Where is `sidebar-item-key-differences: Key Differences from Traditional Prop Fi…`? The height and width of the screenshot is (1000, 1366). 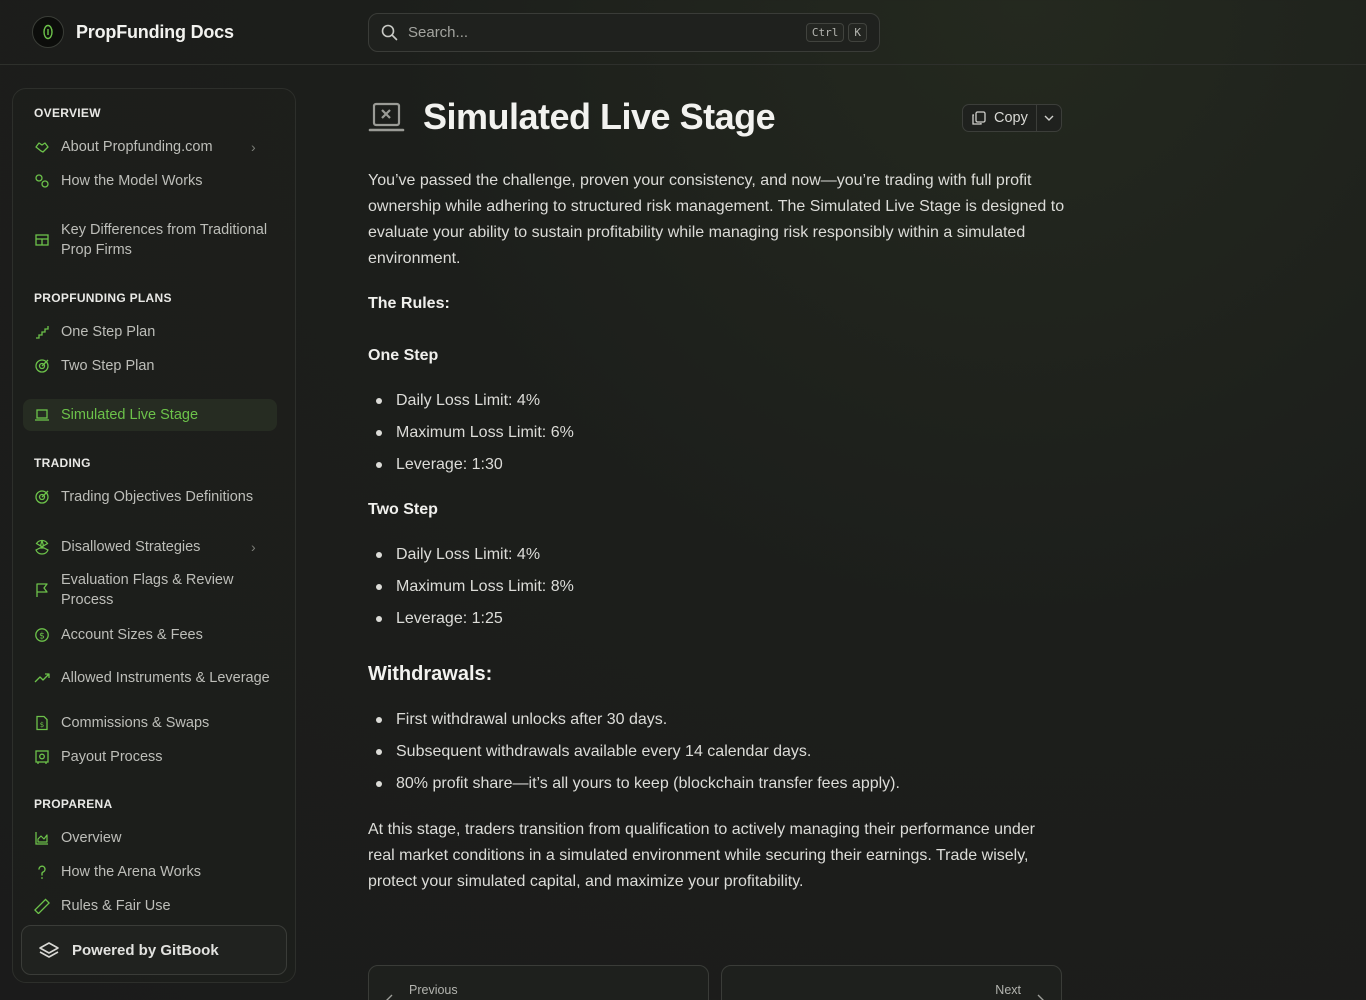
sidebar-item-key-differences: Key Differences from Traditional Prop Fi… is located at coordinates (150, 240).